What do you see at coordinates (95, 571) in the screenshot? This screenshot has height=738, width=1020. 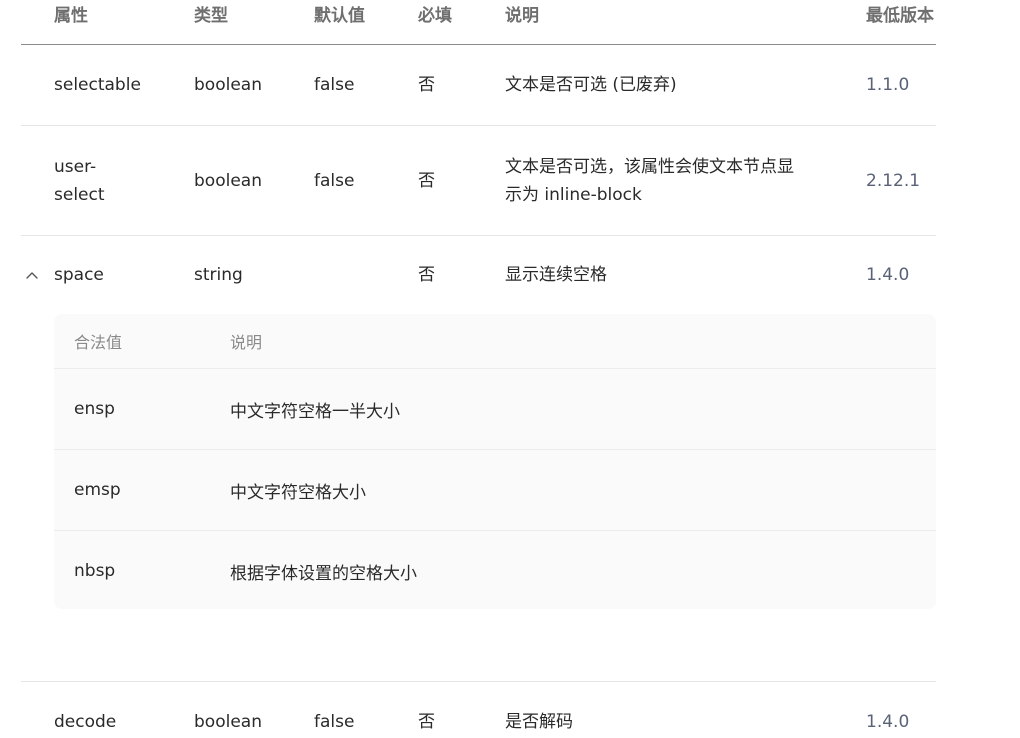 I see `space-value: nbsp` at bounding box center [95, 571].